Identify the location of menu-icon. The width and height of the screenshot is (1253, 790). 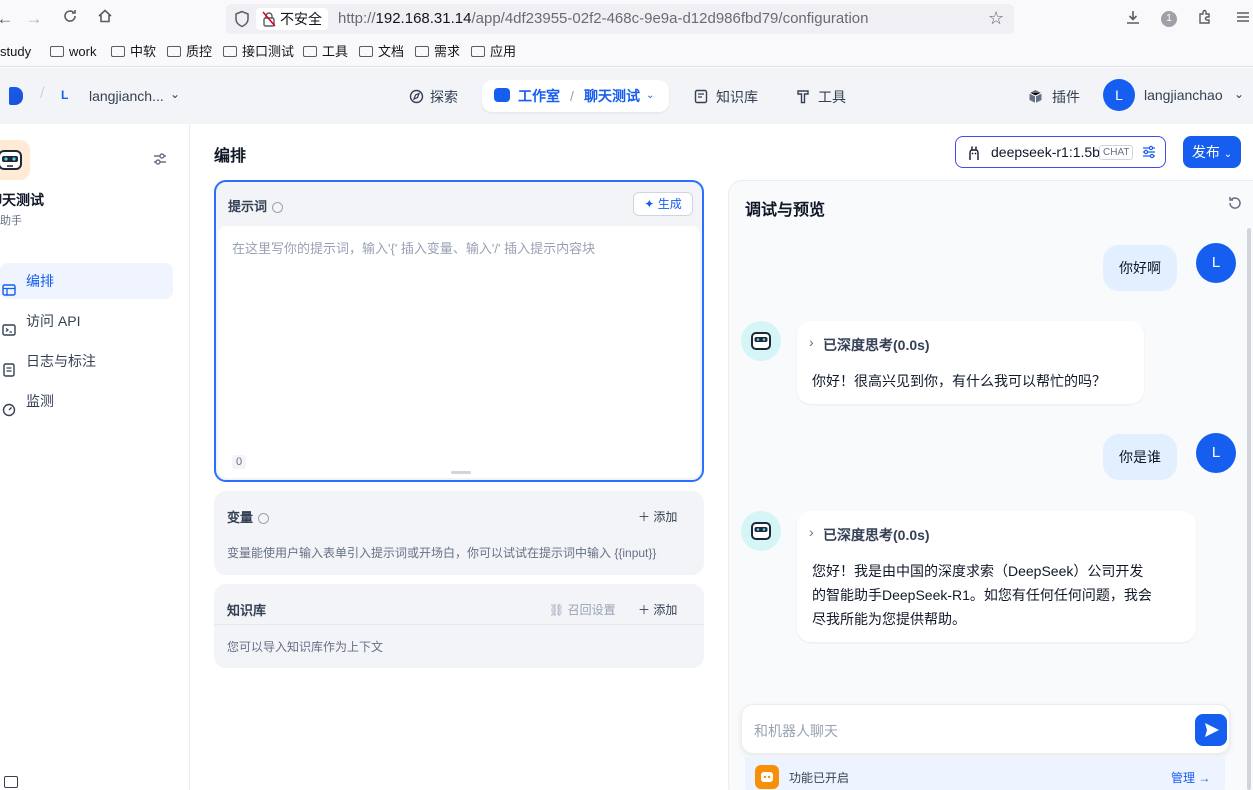
(1243, 19).